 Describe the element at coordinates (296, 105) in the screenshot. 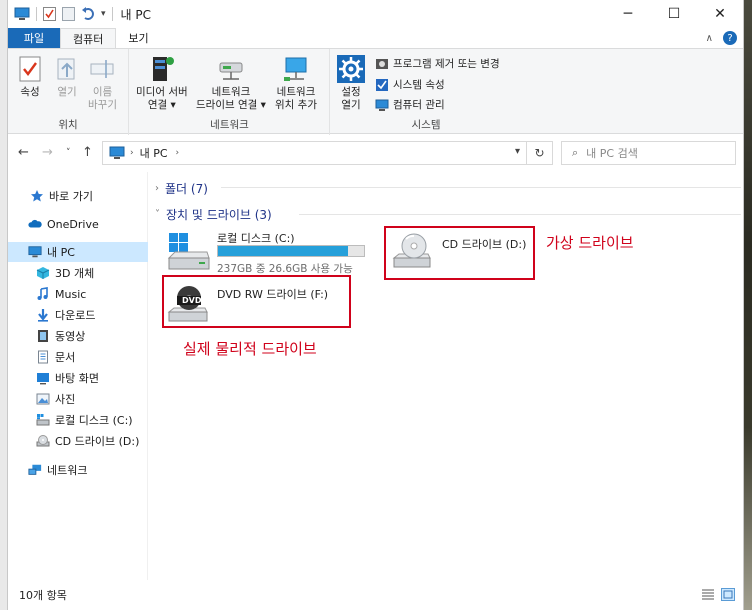

I see `add-location-label-line2: 위치 추가` at that location.